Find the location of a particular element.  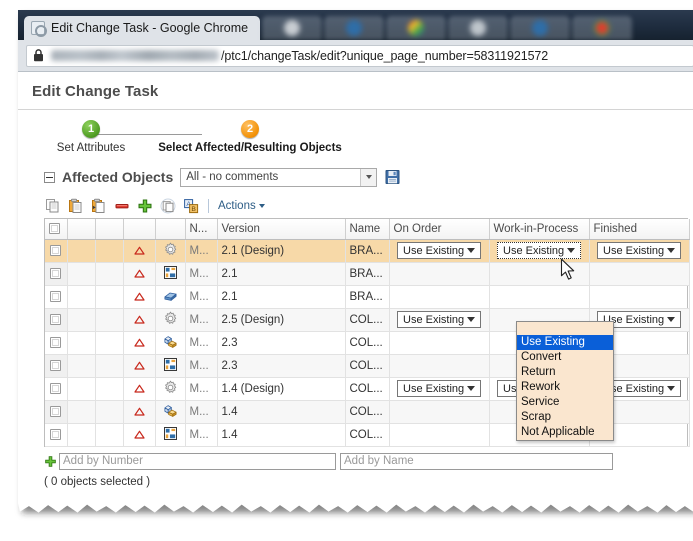

dropdown-item: Convert is located at coordinates (565, 357).